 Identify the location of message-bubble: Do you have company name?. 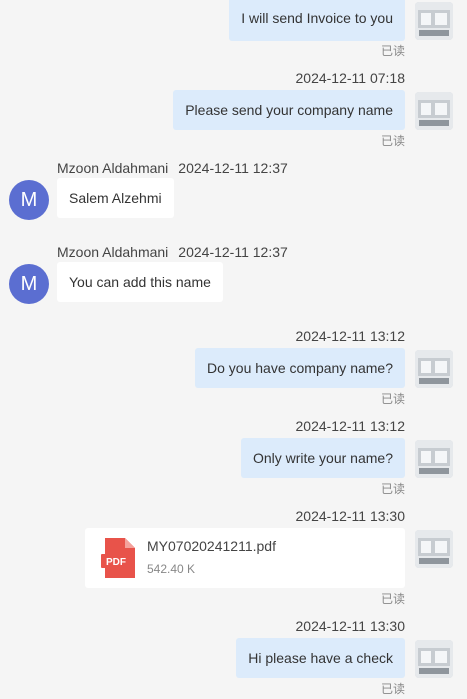
(300, 368).